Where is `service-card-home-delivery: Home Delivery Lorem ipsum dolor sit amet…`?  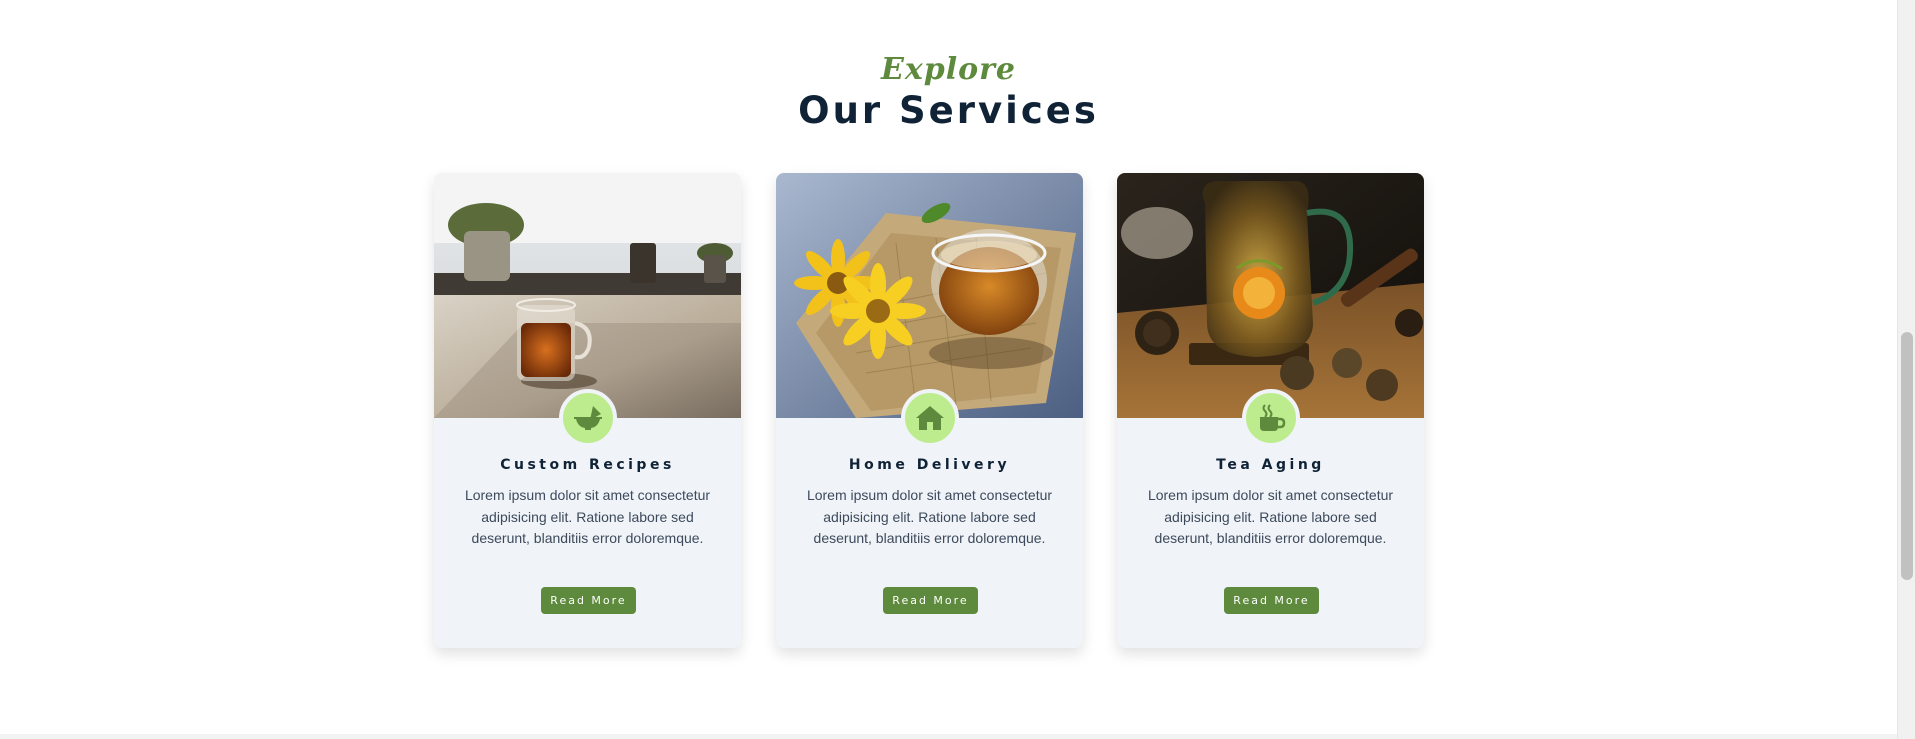
service-card-home-delivery: Home Delivery Lorem ipsum dolor sit amet… is located at coordinates (929, 410).